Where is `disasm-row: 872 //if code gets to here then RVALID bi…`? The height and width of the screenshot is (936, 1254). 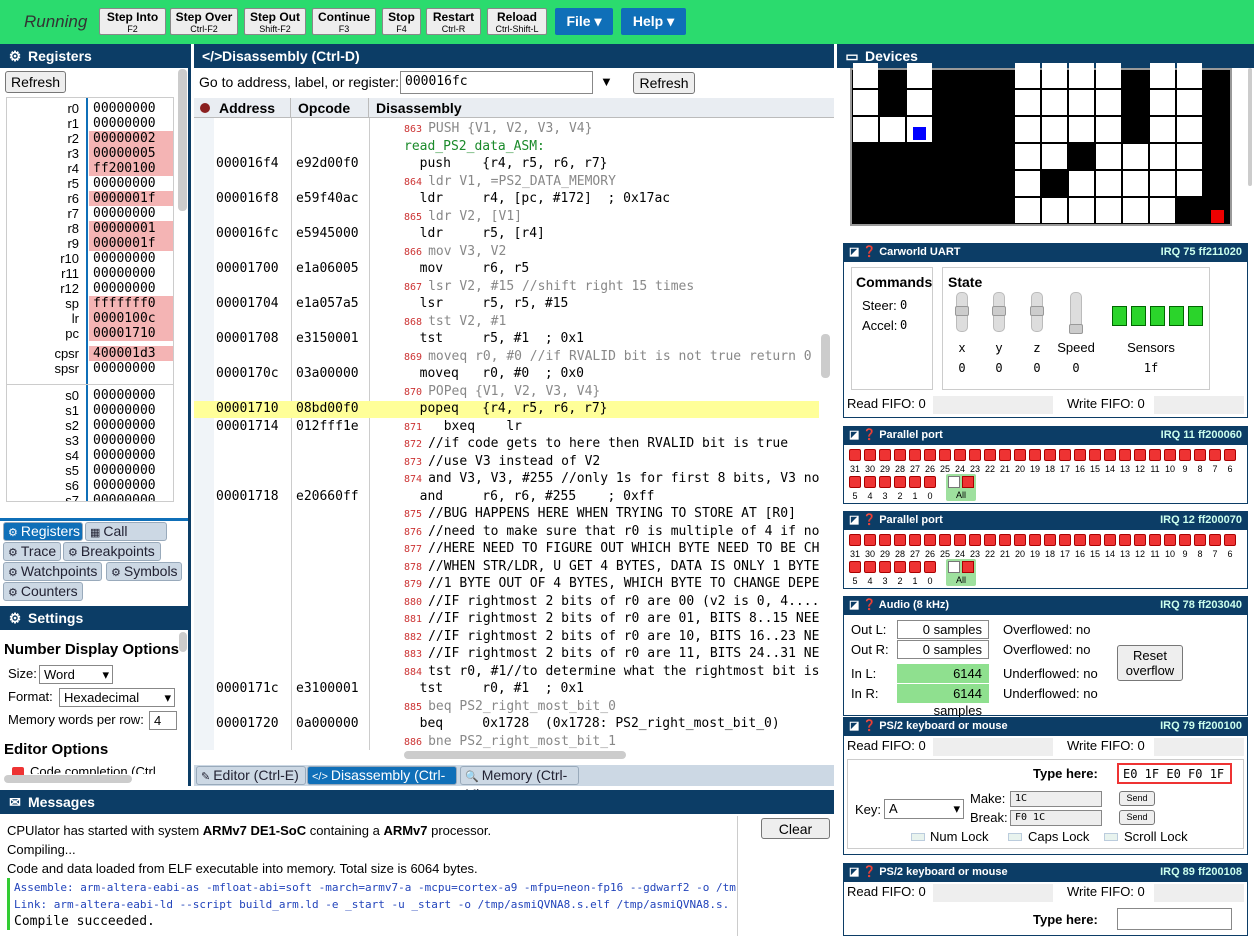 disasm-row: 872 //if code gets to here then RVALID bi… is located at coordinates (506, 444).